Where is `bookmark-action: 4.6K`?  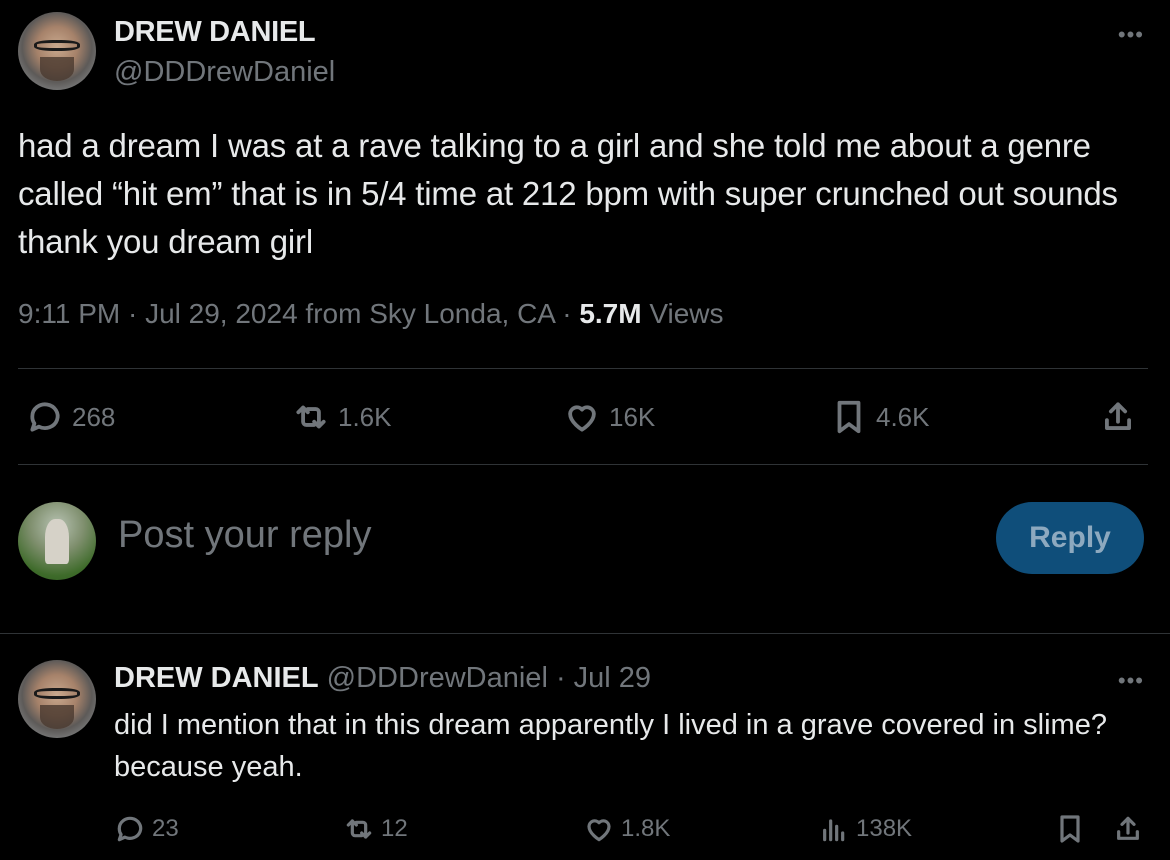 bookmark-action: 4.6K is located at coordinates (880, 417).